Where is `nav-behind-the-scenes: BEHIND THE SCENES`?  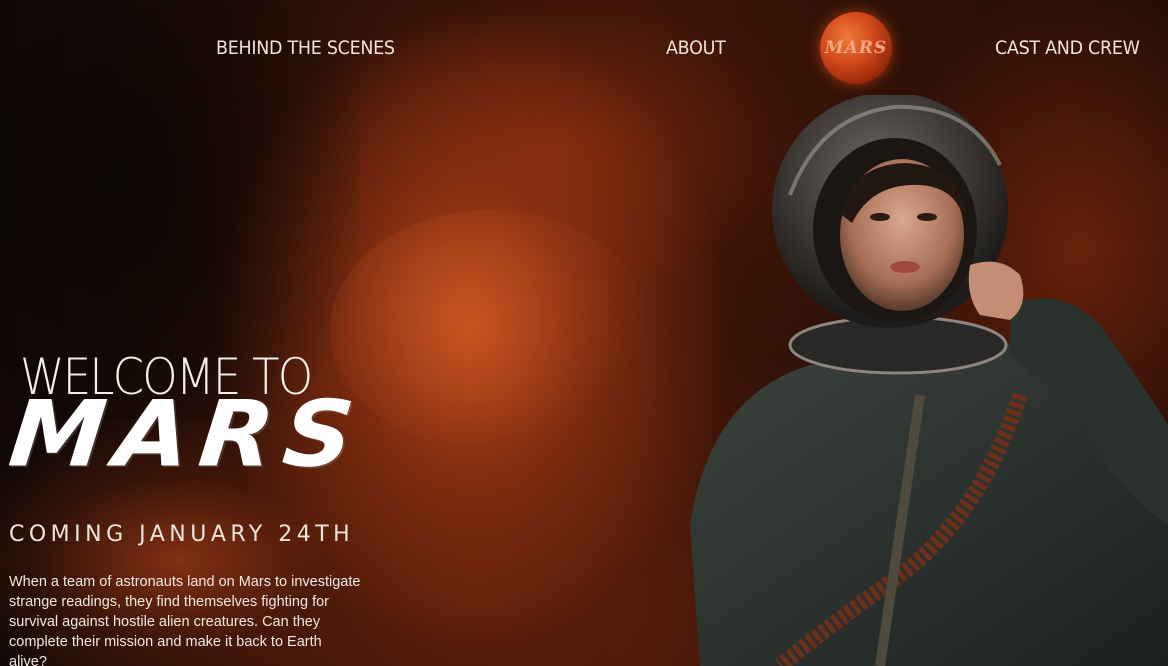 nav-behind-the-scenes: BEHIND THE SCENES is located at coordinates (305, 48).